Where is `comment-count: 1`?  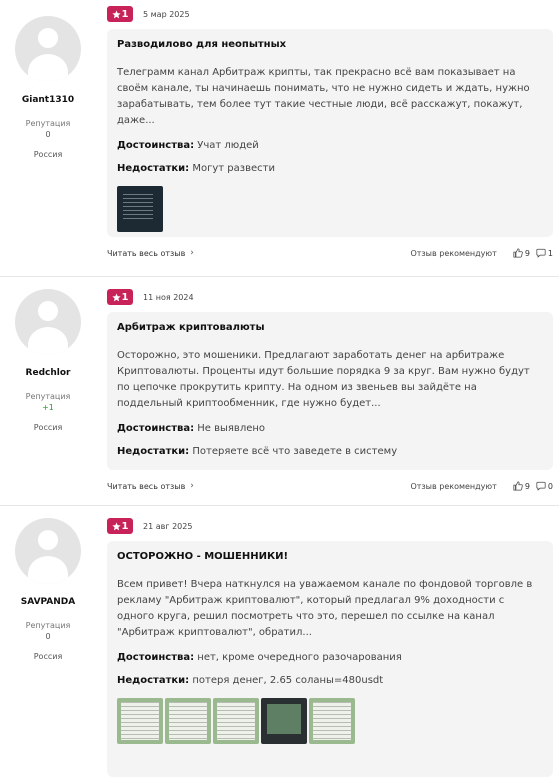
comment-count: 1 is located at coordinates (550, 253).